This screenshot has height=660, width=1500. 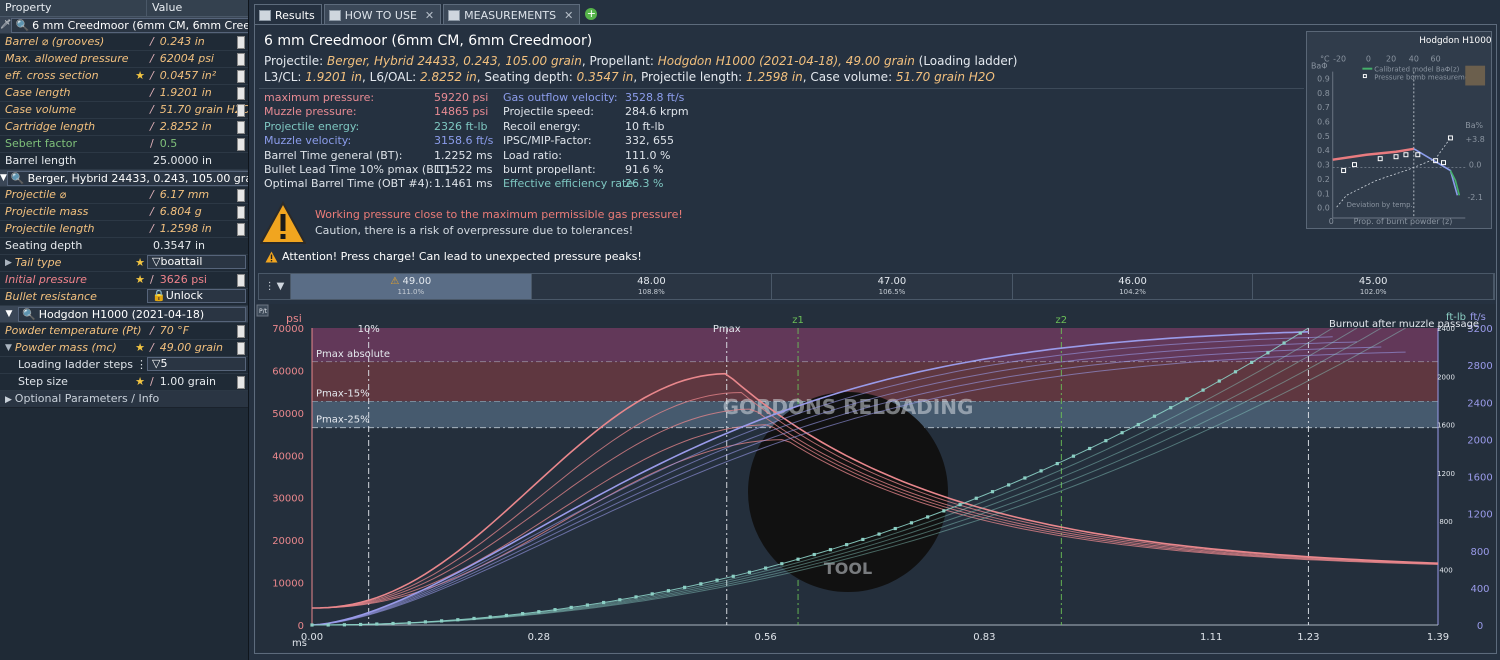 What do you see at coordinates (124, 93) in the screenshot?
I see `cartridge-row: Case length 1.9201 in` at bounding box center [124, 93].